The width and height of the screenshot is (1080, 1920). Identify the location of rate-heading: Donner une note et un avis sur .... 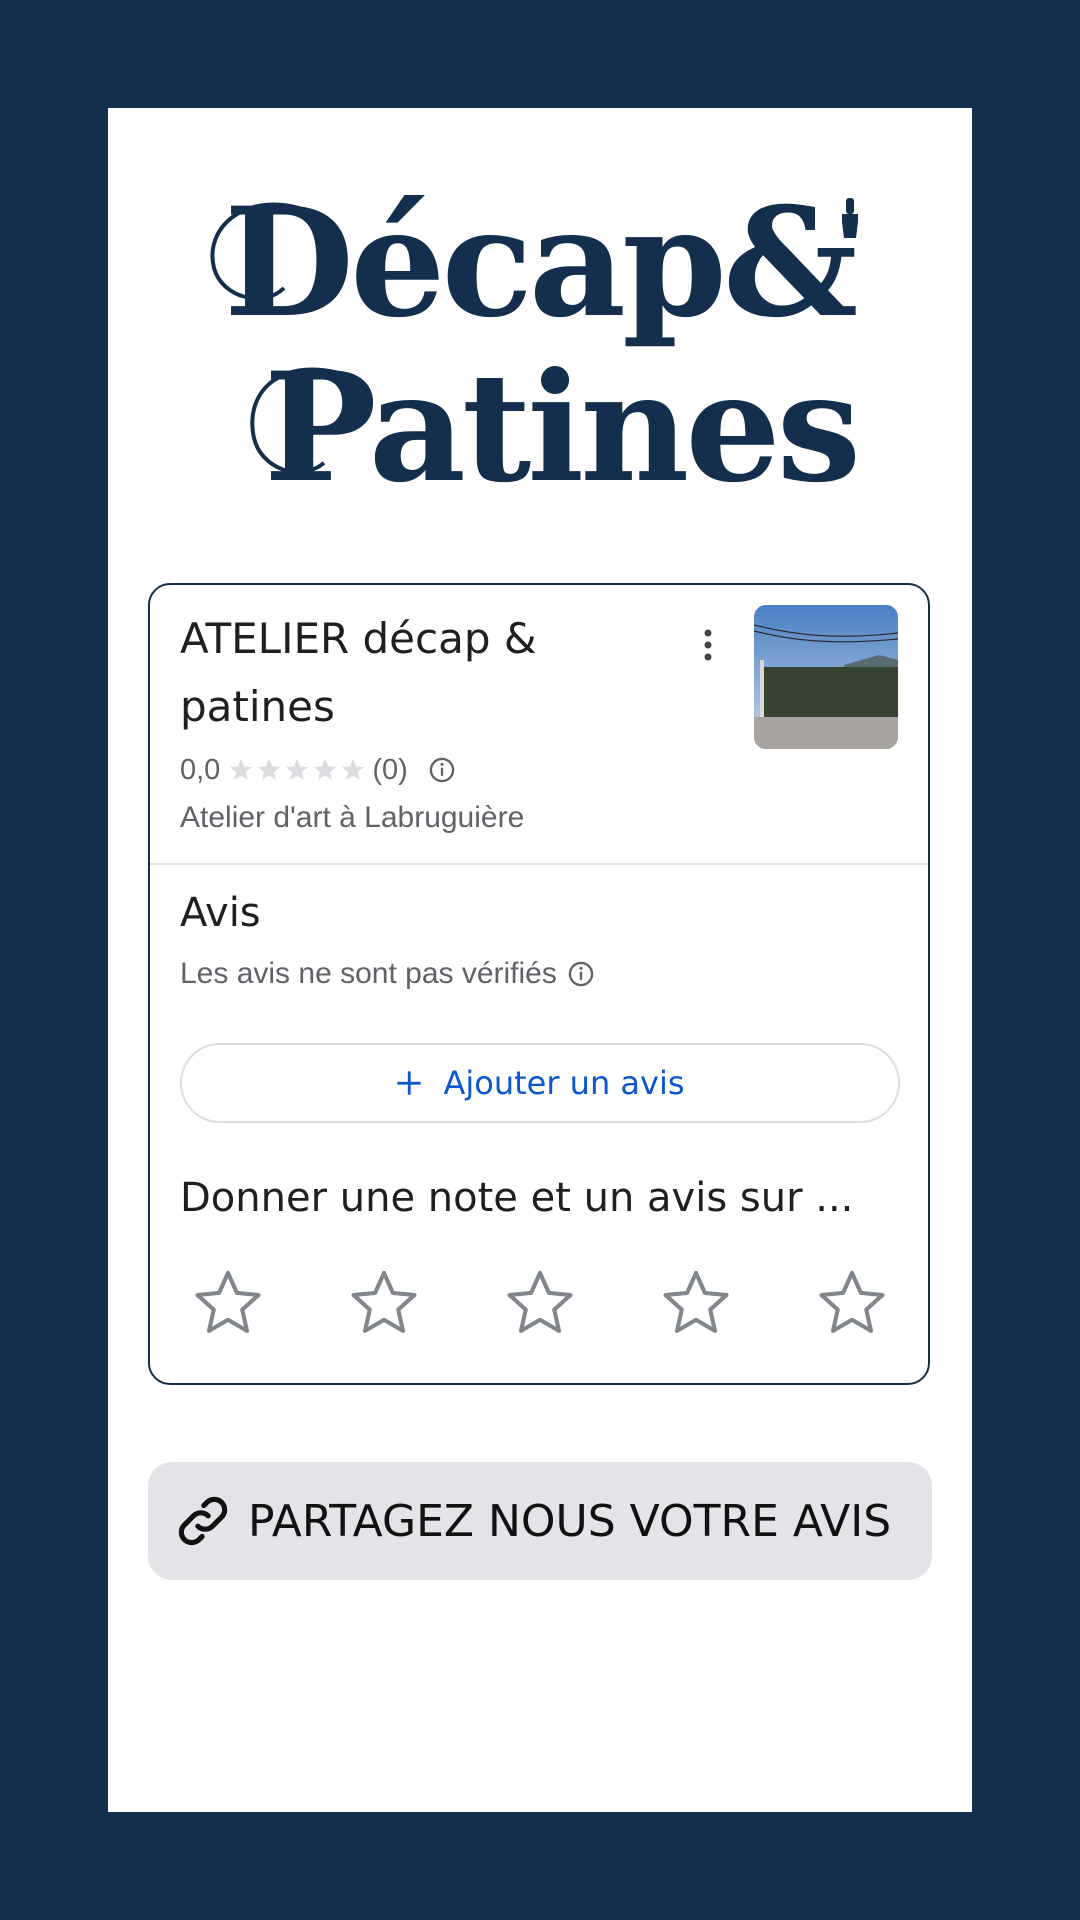
(517, 1198).